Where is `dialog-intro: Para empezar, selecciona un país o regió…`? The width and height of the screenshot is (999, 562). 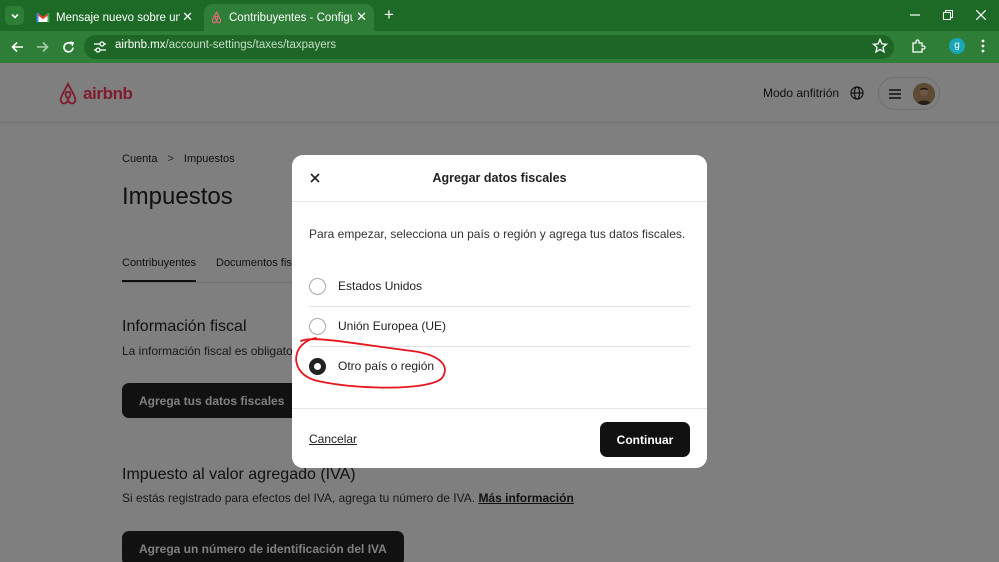
dialog-intro: Para empezar, selecciona un país o regió… is located at coordinates (497, 234).